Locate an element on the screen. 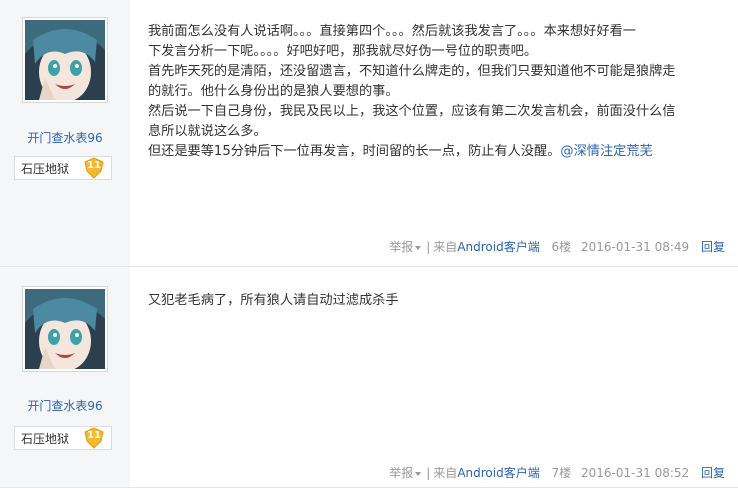 Image resolution: width=738 pixels, height=488 pixels. content-line: 又犯老毛病了，所有狼人请自动过滤成杀手 is located at coordinates (273, 300).